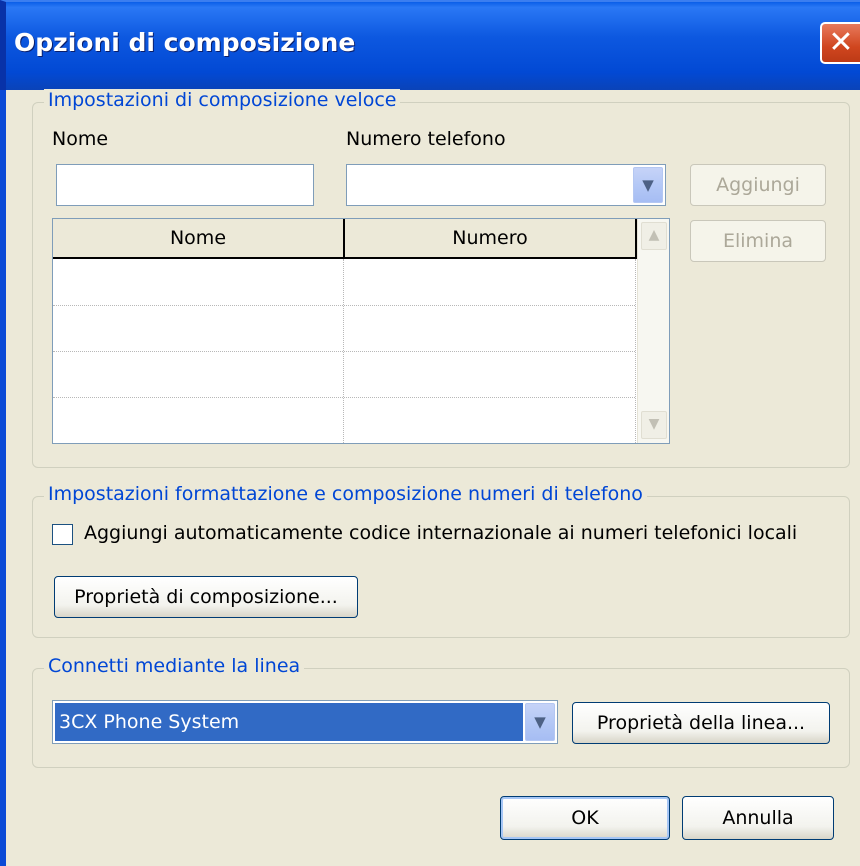  Describe the element at coordinates (426, 139) in the screenshot. I see `phone-label: Numero telefono` at that location.